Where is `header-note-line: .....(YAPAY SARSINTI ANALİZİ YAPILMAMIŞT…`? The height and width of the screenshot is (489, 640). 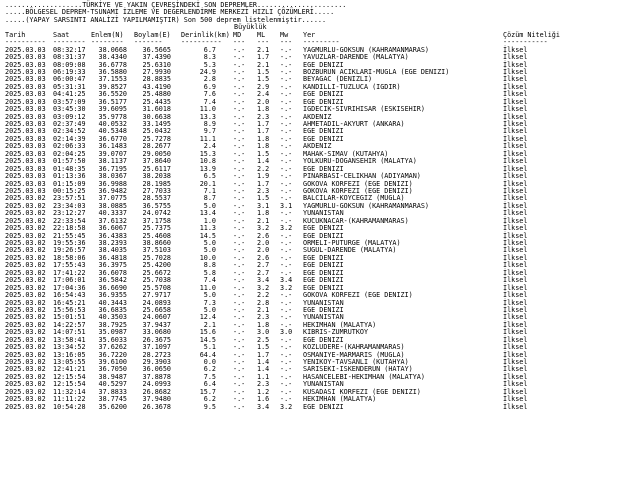
header-note-line: .....(YAPAY SARSINTI ANALİZİ YAPILMAMIŞT… is located at coordinates (321, 19).